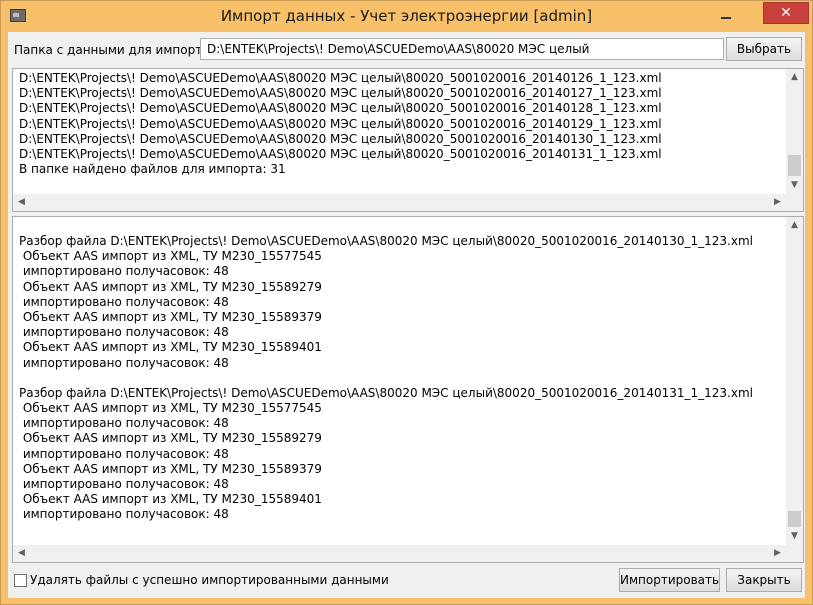 The width and height of the screenshot is (813, 605). What do you see at coordinates (794, 381) in the screenshot?
I see `import-log-vertical-scrollbar: ▲ ▼` at bounding box center [794, 381].